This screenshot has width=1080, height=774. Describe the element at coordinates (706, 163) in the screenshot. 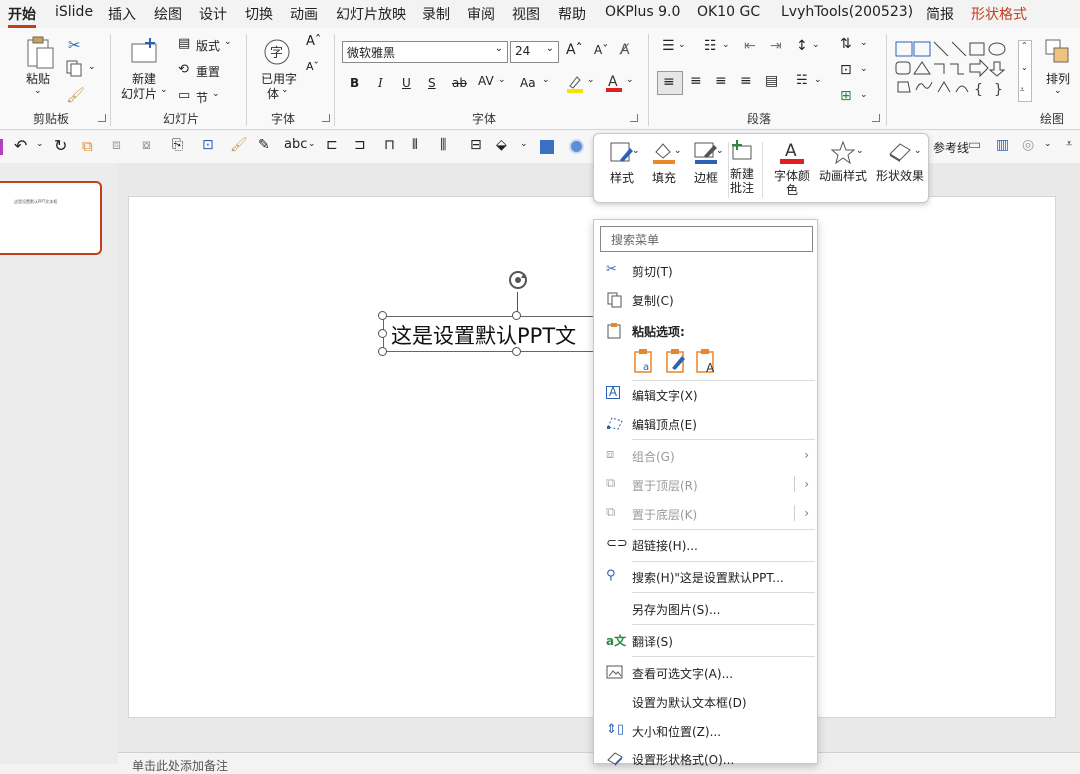

I see `border-button: ⌄ 边框` at that location.